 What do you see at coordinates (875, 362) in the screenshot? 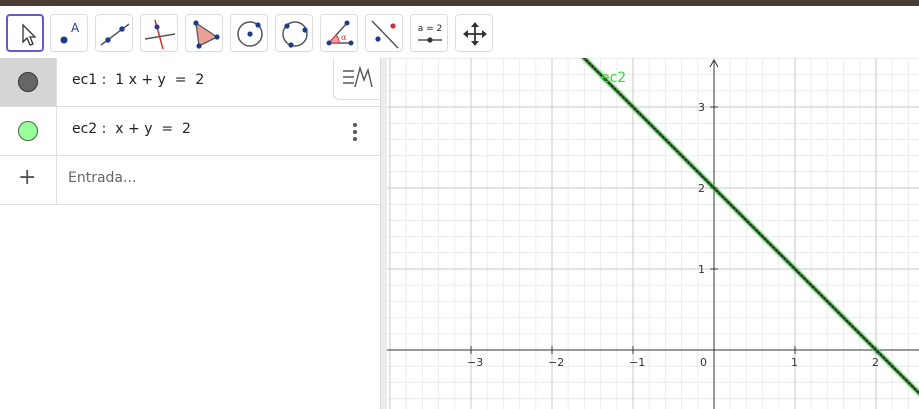
I see `x-tick-label: 2` at bounding box center [875, 362].